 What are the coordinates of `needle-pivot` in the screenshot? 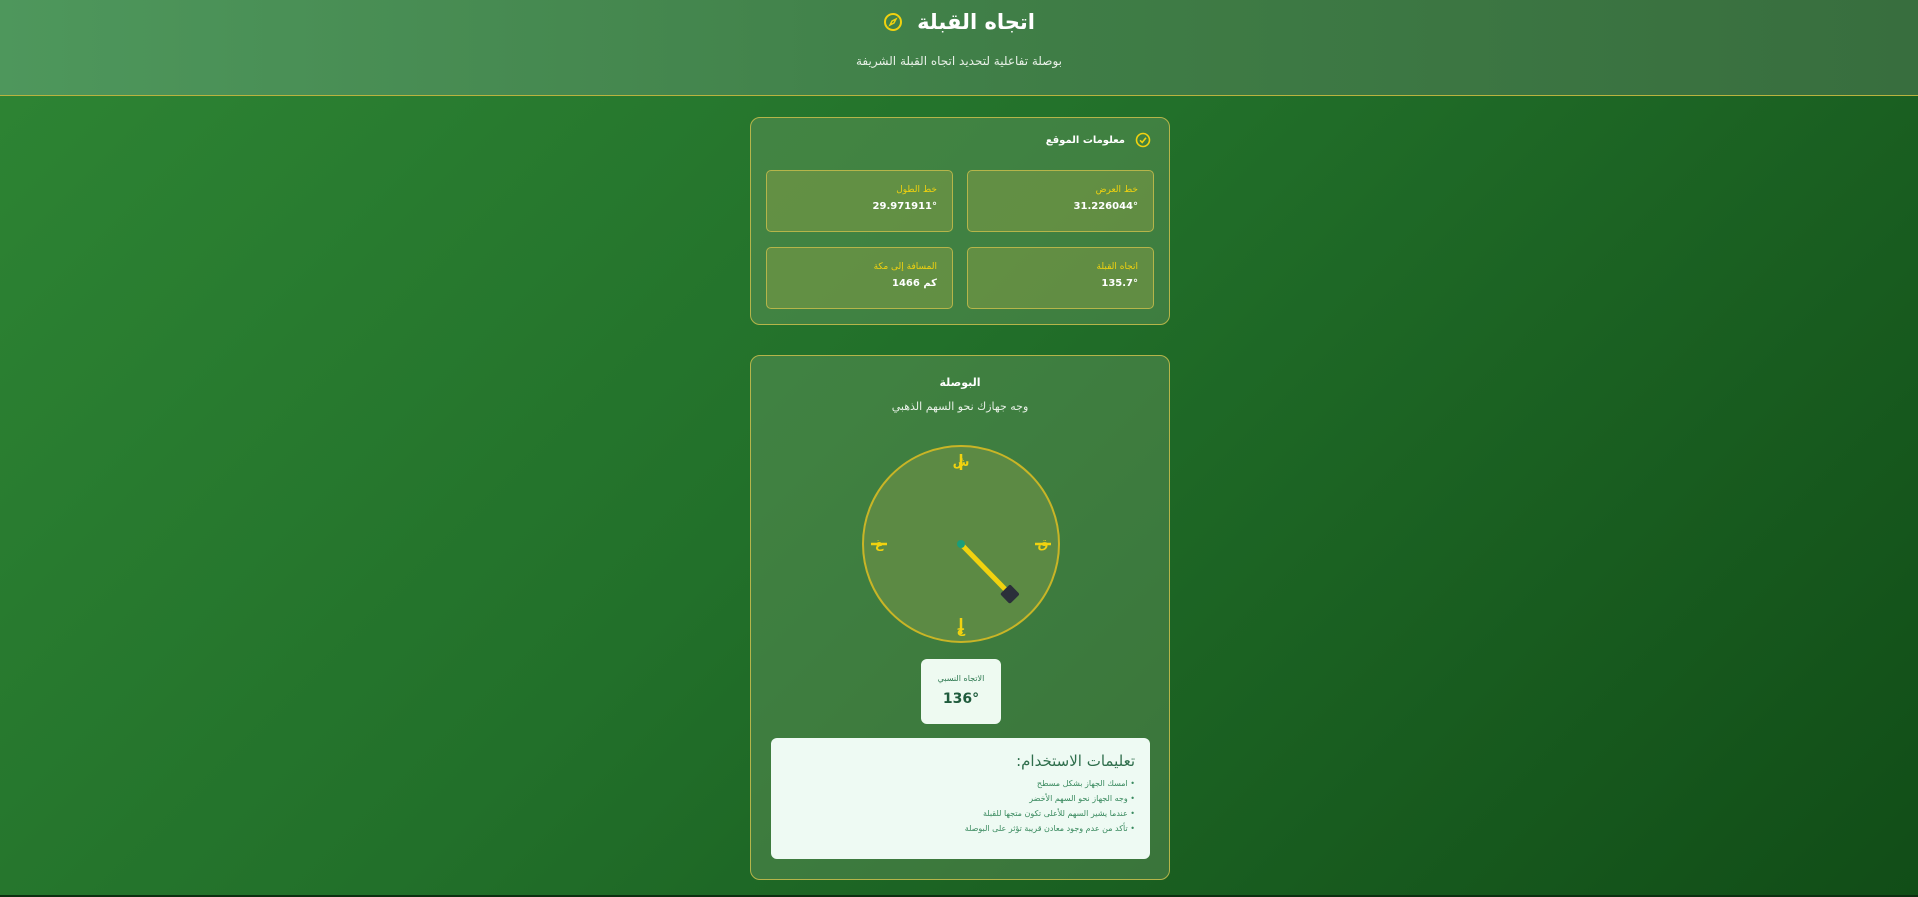 It's located at (961, 544).